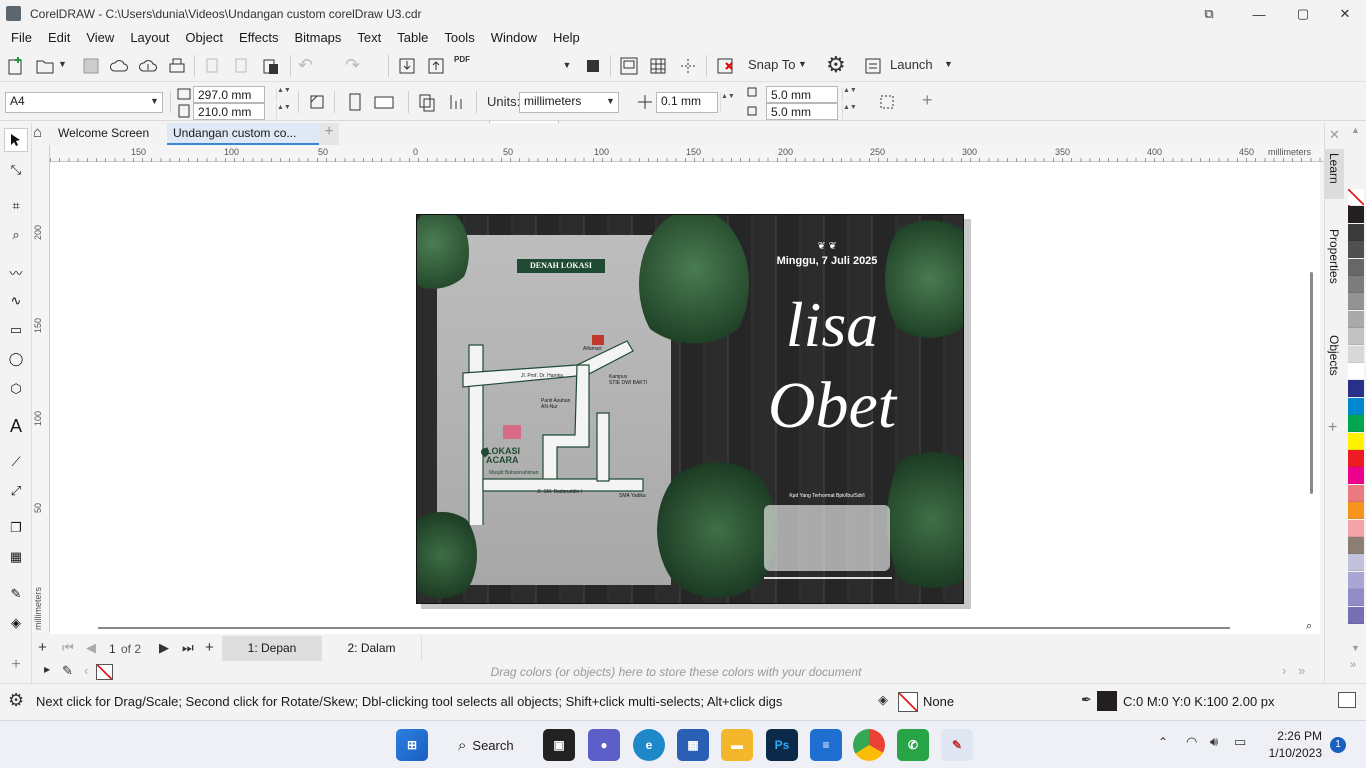 This screenshot has width=1366, height=768. I want to click on gear-icon: ⚙, so click(836, 65).